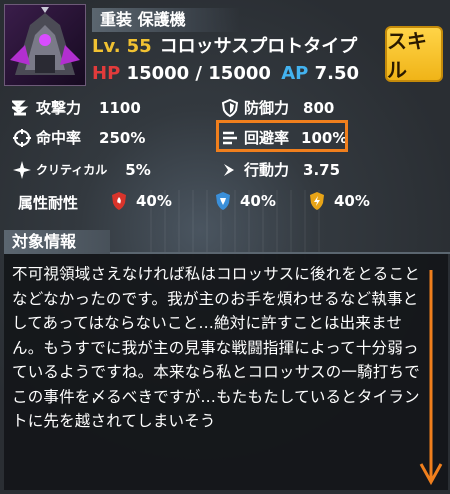  Describe the element at coordinates (223, 201) in the screenshot. I see `ice-shield-icon` at that location.